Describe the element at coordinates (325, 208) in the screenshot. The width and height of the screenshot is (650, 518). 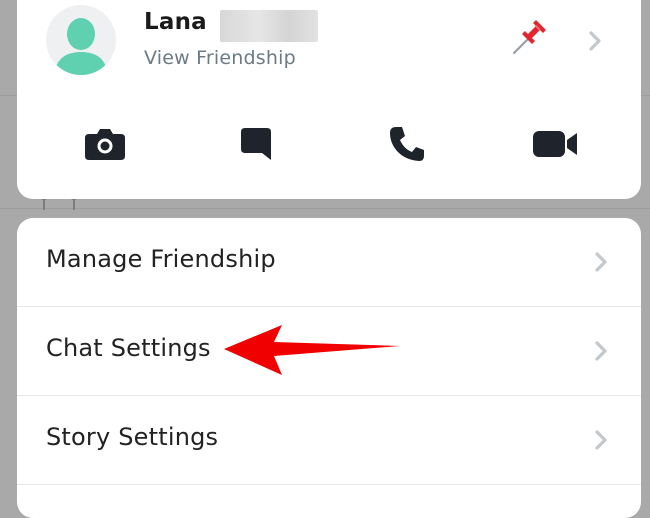
I see `background-divider` at that location.